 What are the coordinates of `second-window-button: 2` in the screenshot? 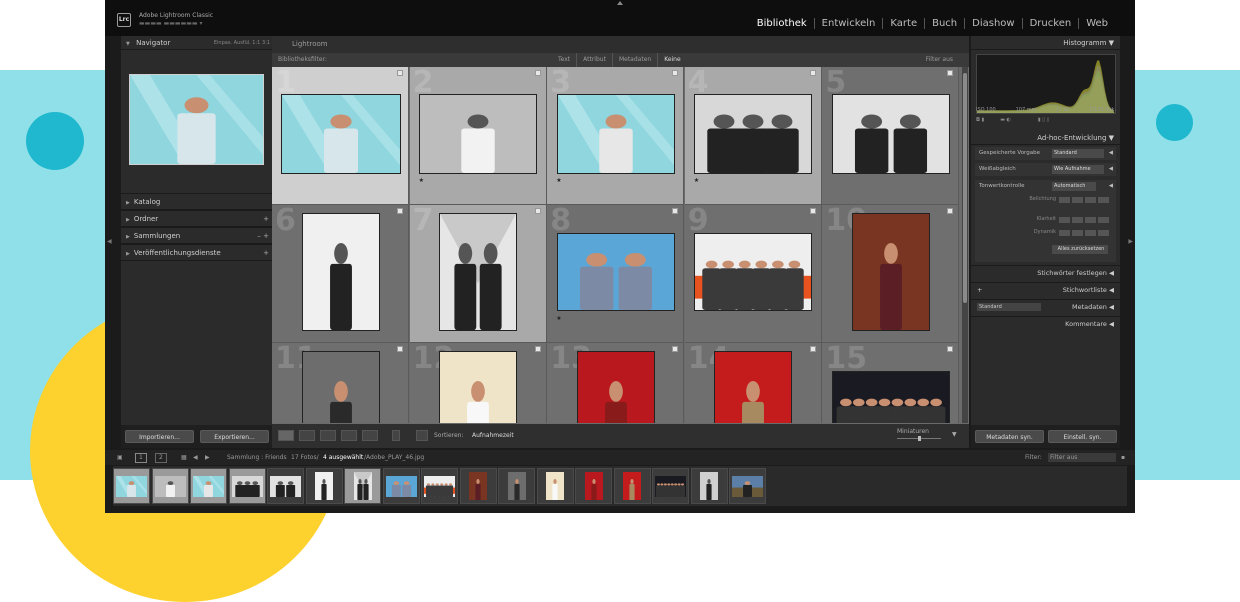 It's located at (161, 458).